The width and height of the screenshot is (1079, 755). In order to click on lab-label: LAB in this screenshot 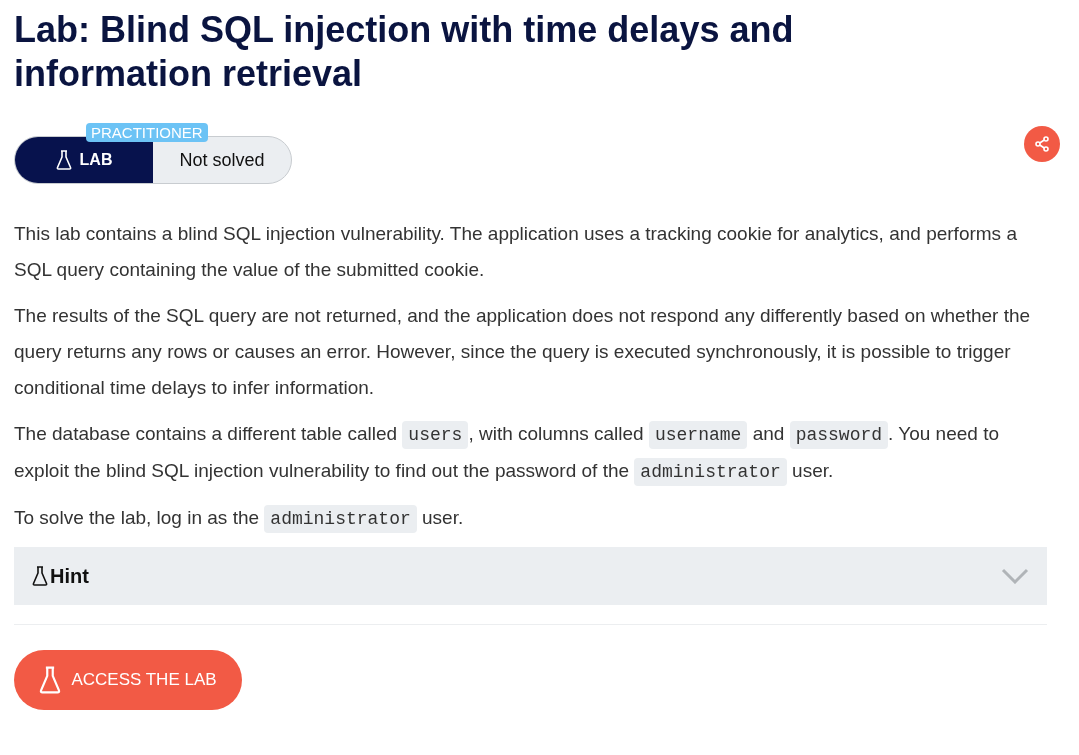, I will do `click(96, 160)`.